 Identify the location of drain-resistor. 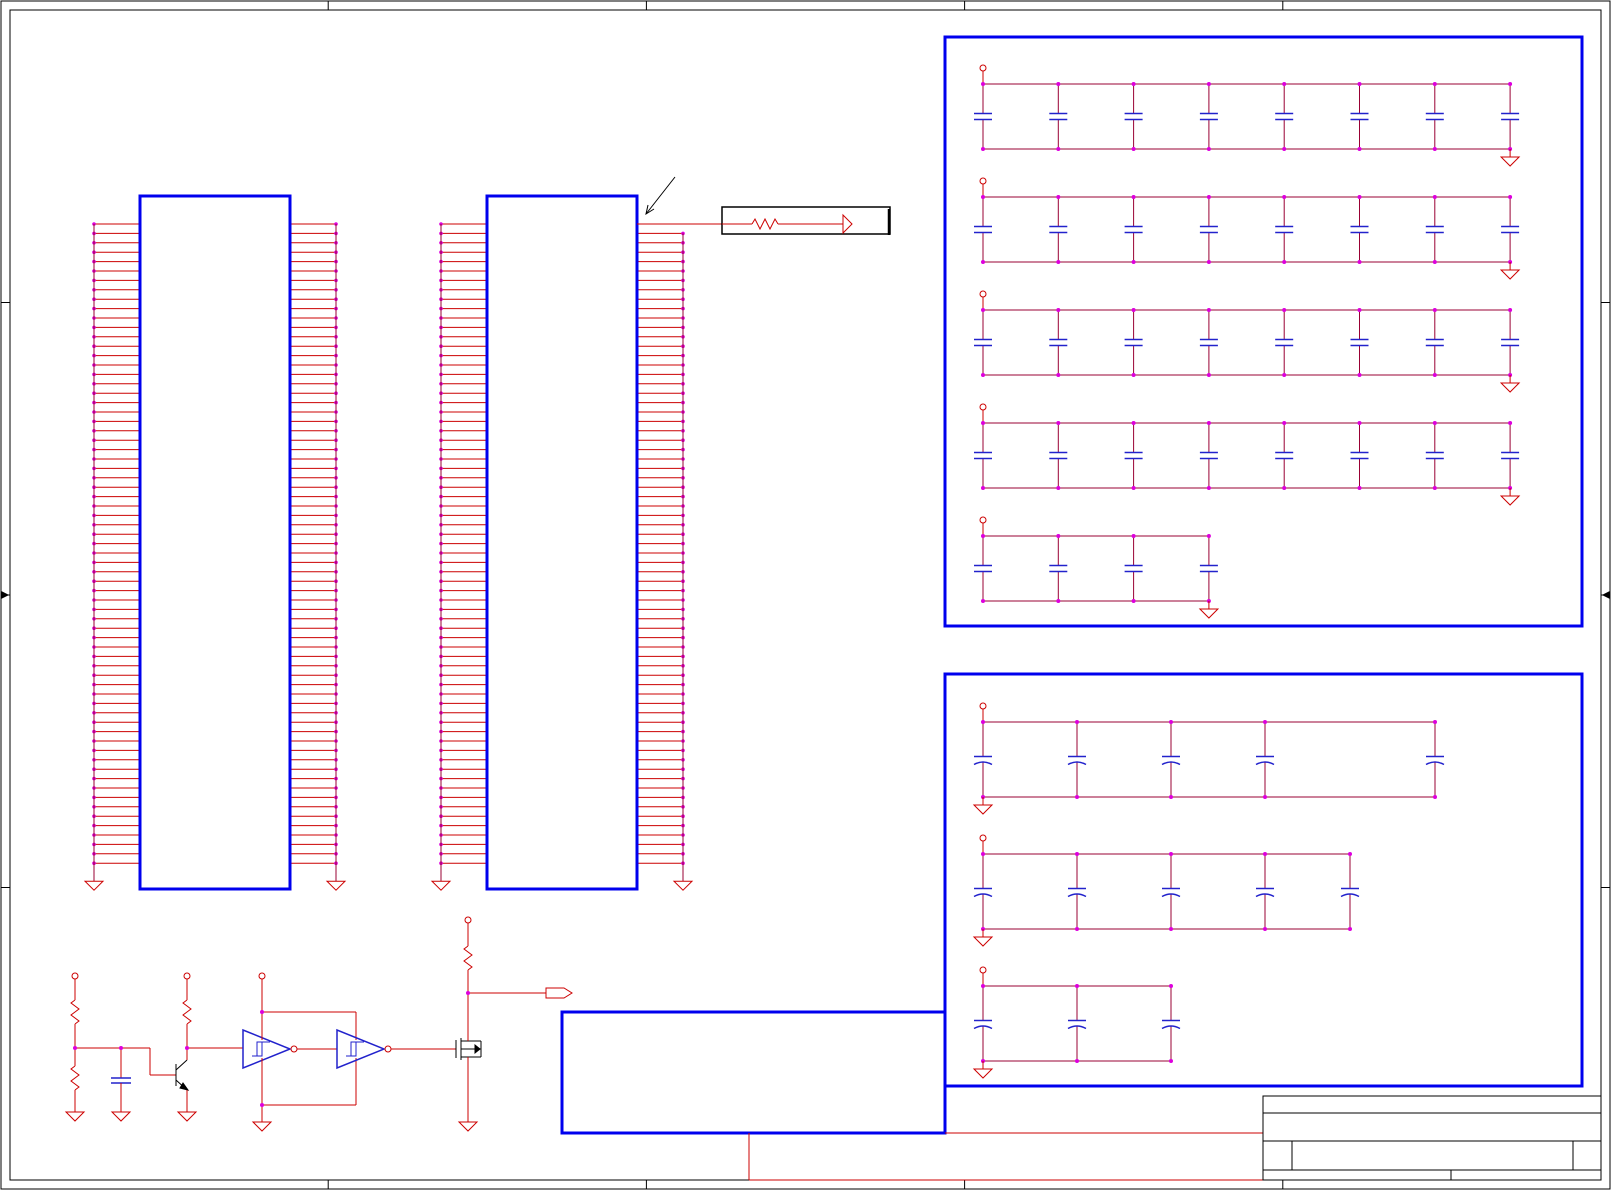
(468, 958).